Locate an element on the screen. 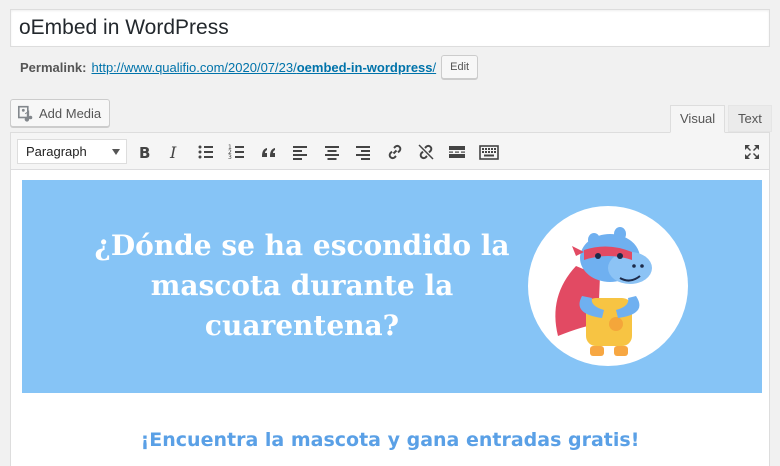 Image resolution: width=780 pixels, height=466 pixels. bold-icon: B is located at coordinates (144, 152).